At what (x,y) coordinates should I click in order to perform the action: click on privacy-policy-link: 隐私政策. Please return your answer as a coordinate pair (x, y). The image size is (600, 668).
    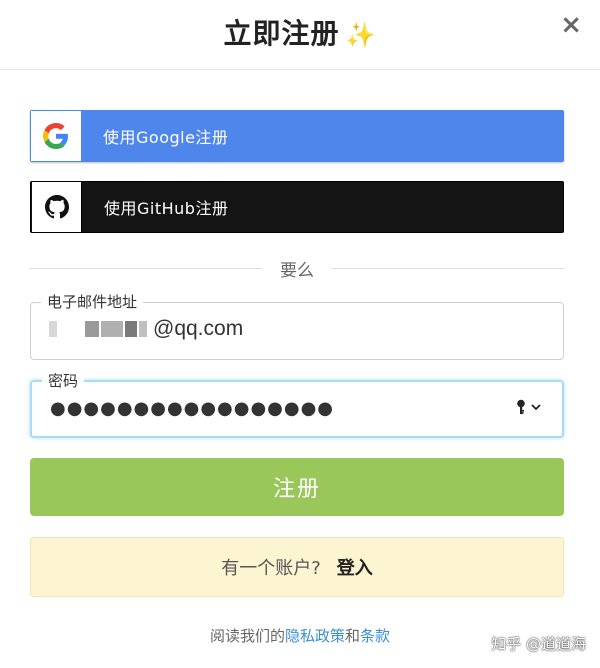
    Looking at the image, I should click on (315, 636).